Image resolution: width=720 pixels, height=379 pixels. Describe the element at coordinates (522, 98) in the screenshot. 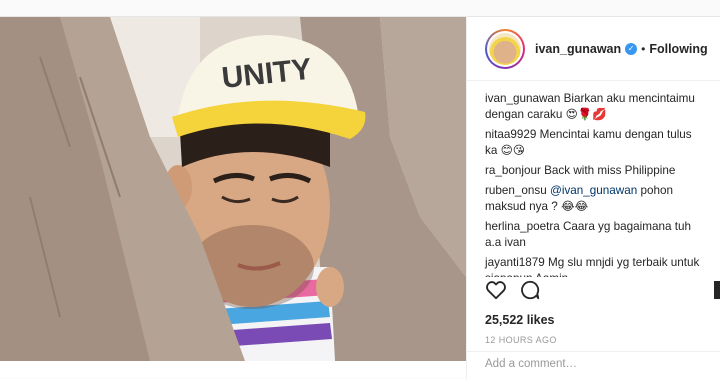

I see `comment-username: ivan_gunawan` at that location.